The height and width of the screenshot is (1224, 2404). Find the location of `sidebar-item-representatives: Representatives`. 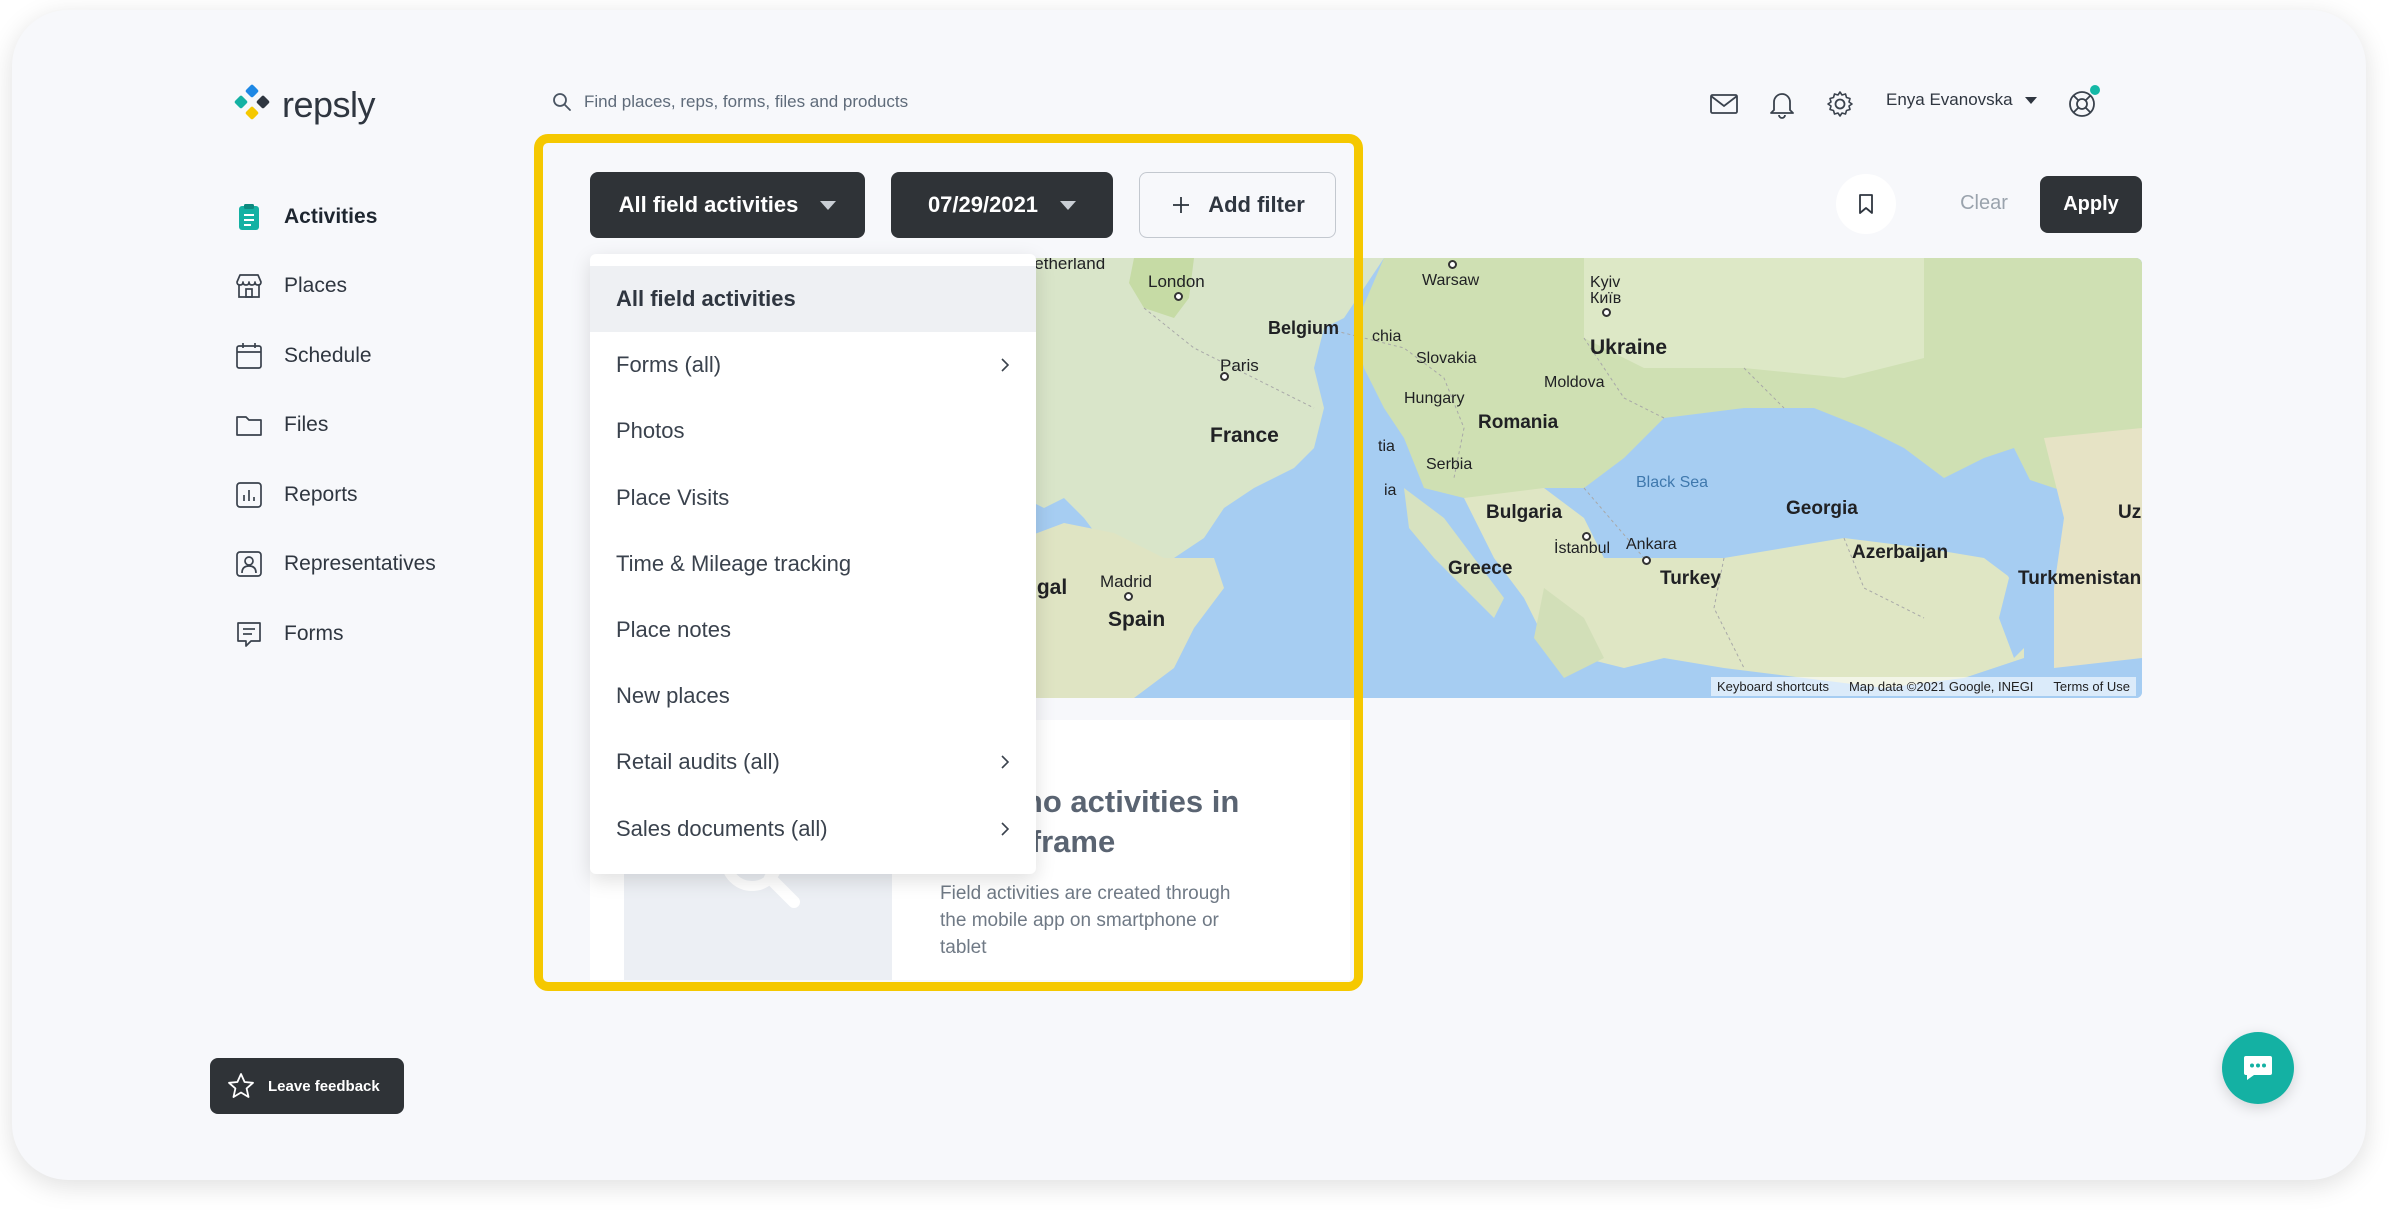

sidebar-item-representatives: Representatives is located at coordinates (335, 565).